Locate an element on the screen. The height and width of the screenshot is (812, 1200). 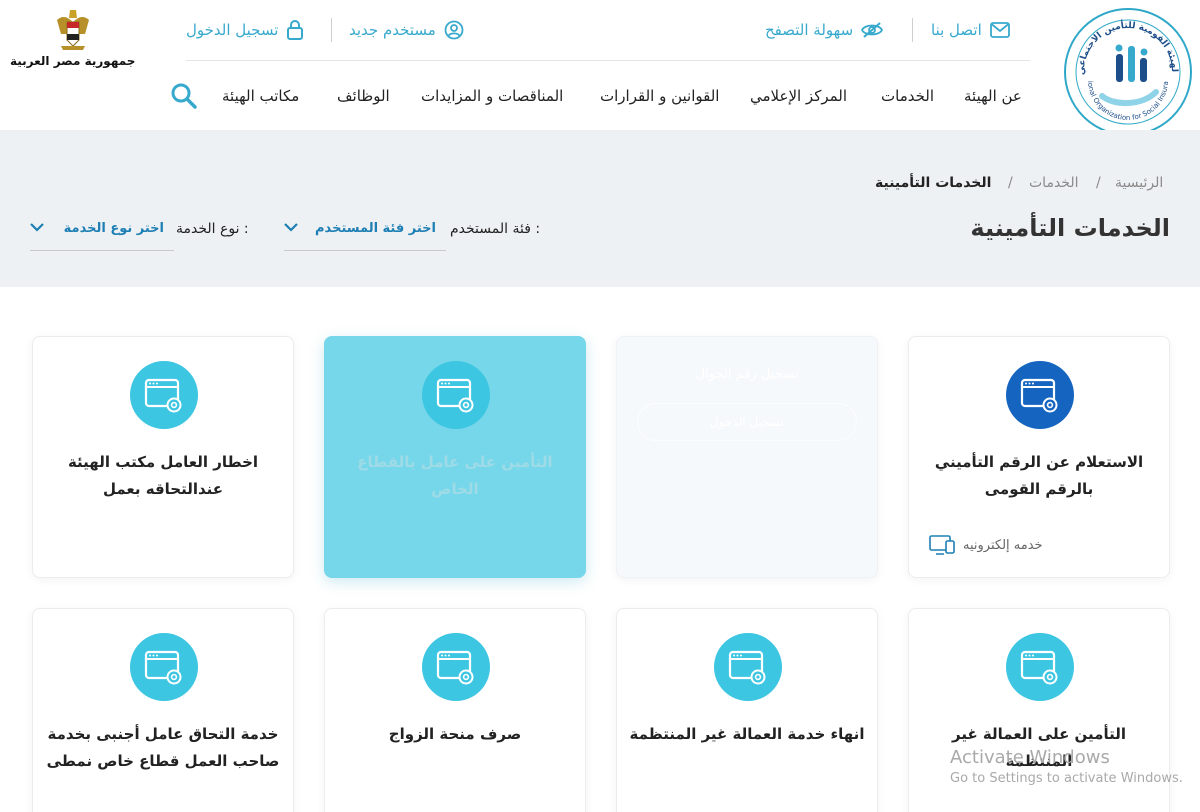
service-card-placeholder: تسجيل رقم الجوال تسجيل الدخول is located at coordinates (747, 457).